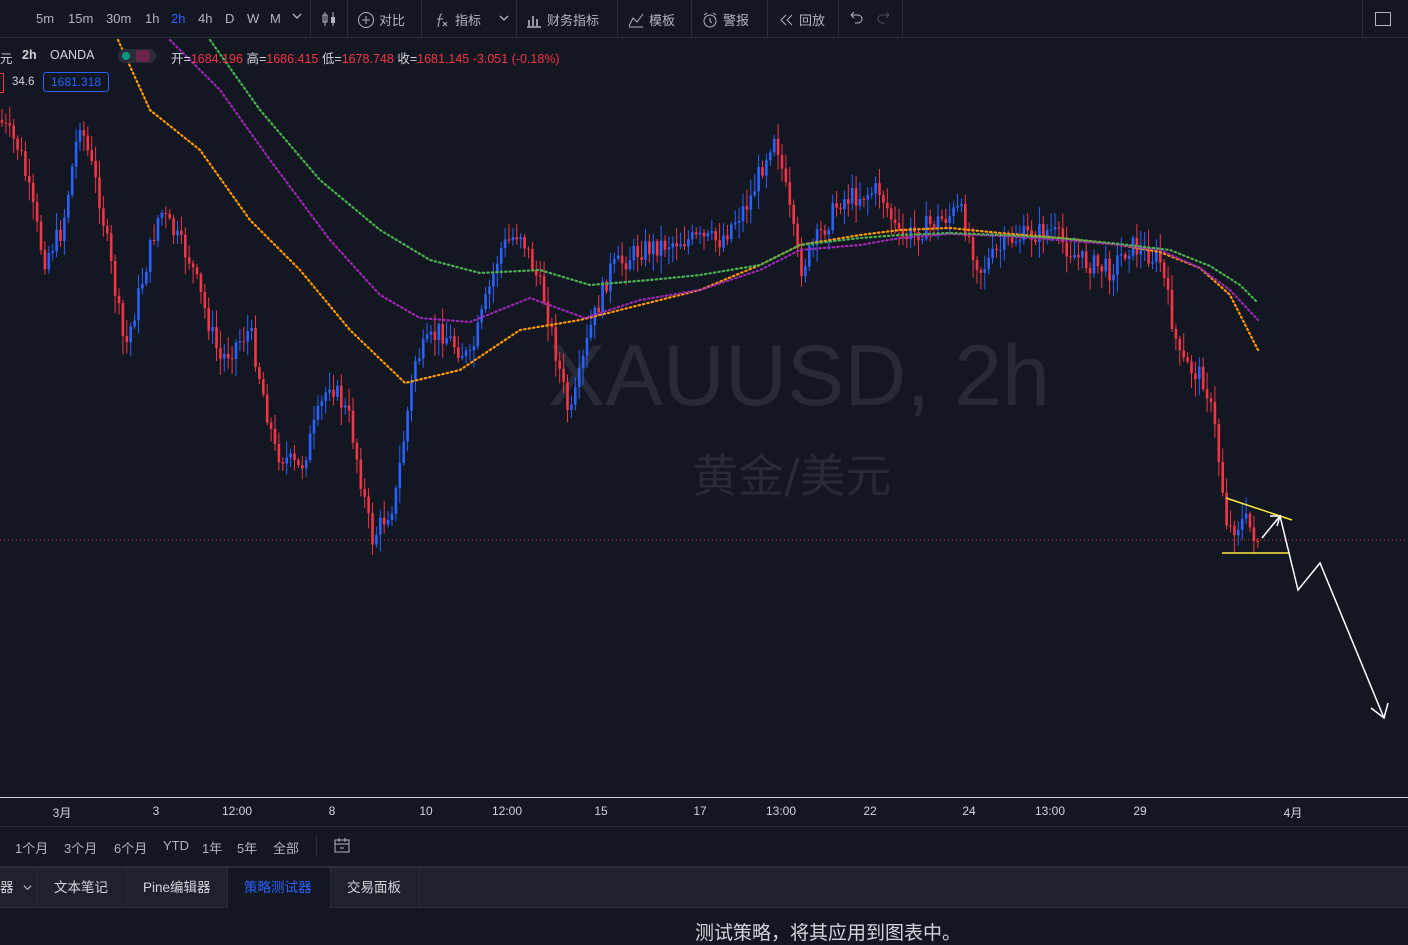 Image resolution: width=1408 pixels, height=945 pixels. What do you see at coordinates (856, 18) in the screenshot?
I see `undo-button` at bounding box center [856, 18].